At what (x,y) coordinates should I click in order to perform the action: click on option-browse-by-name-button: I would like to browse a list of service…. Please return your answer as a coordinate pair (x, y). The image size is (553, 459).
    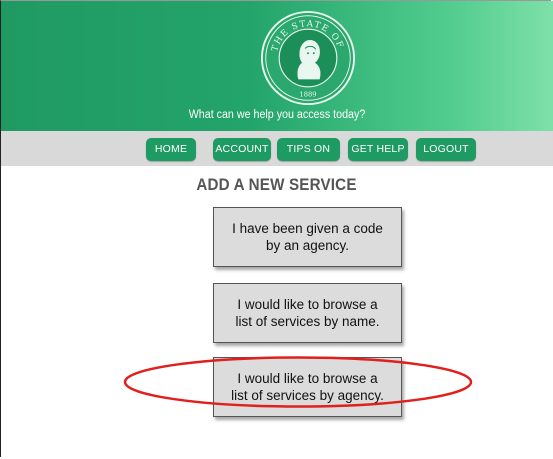
    Looking at the image, I should click on (307, 313).